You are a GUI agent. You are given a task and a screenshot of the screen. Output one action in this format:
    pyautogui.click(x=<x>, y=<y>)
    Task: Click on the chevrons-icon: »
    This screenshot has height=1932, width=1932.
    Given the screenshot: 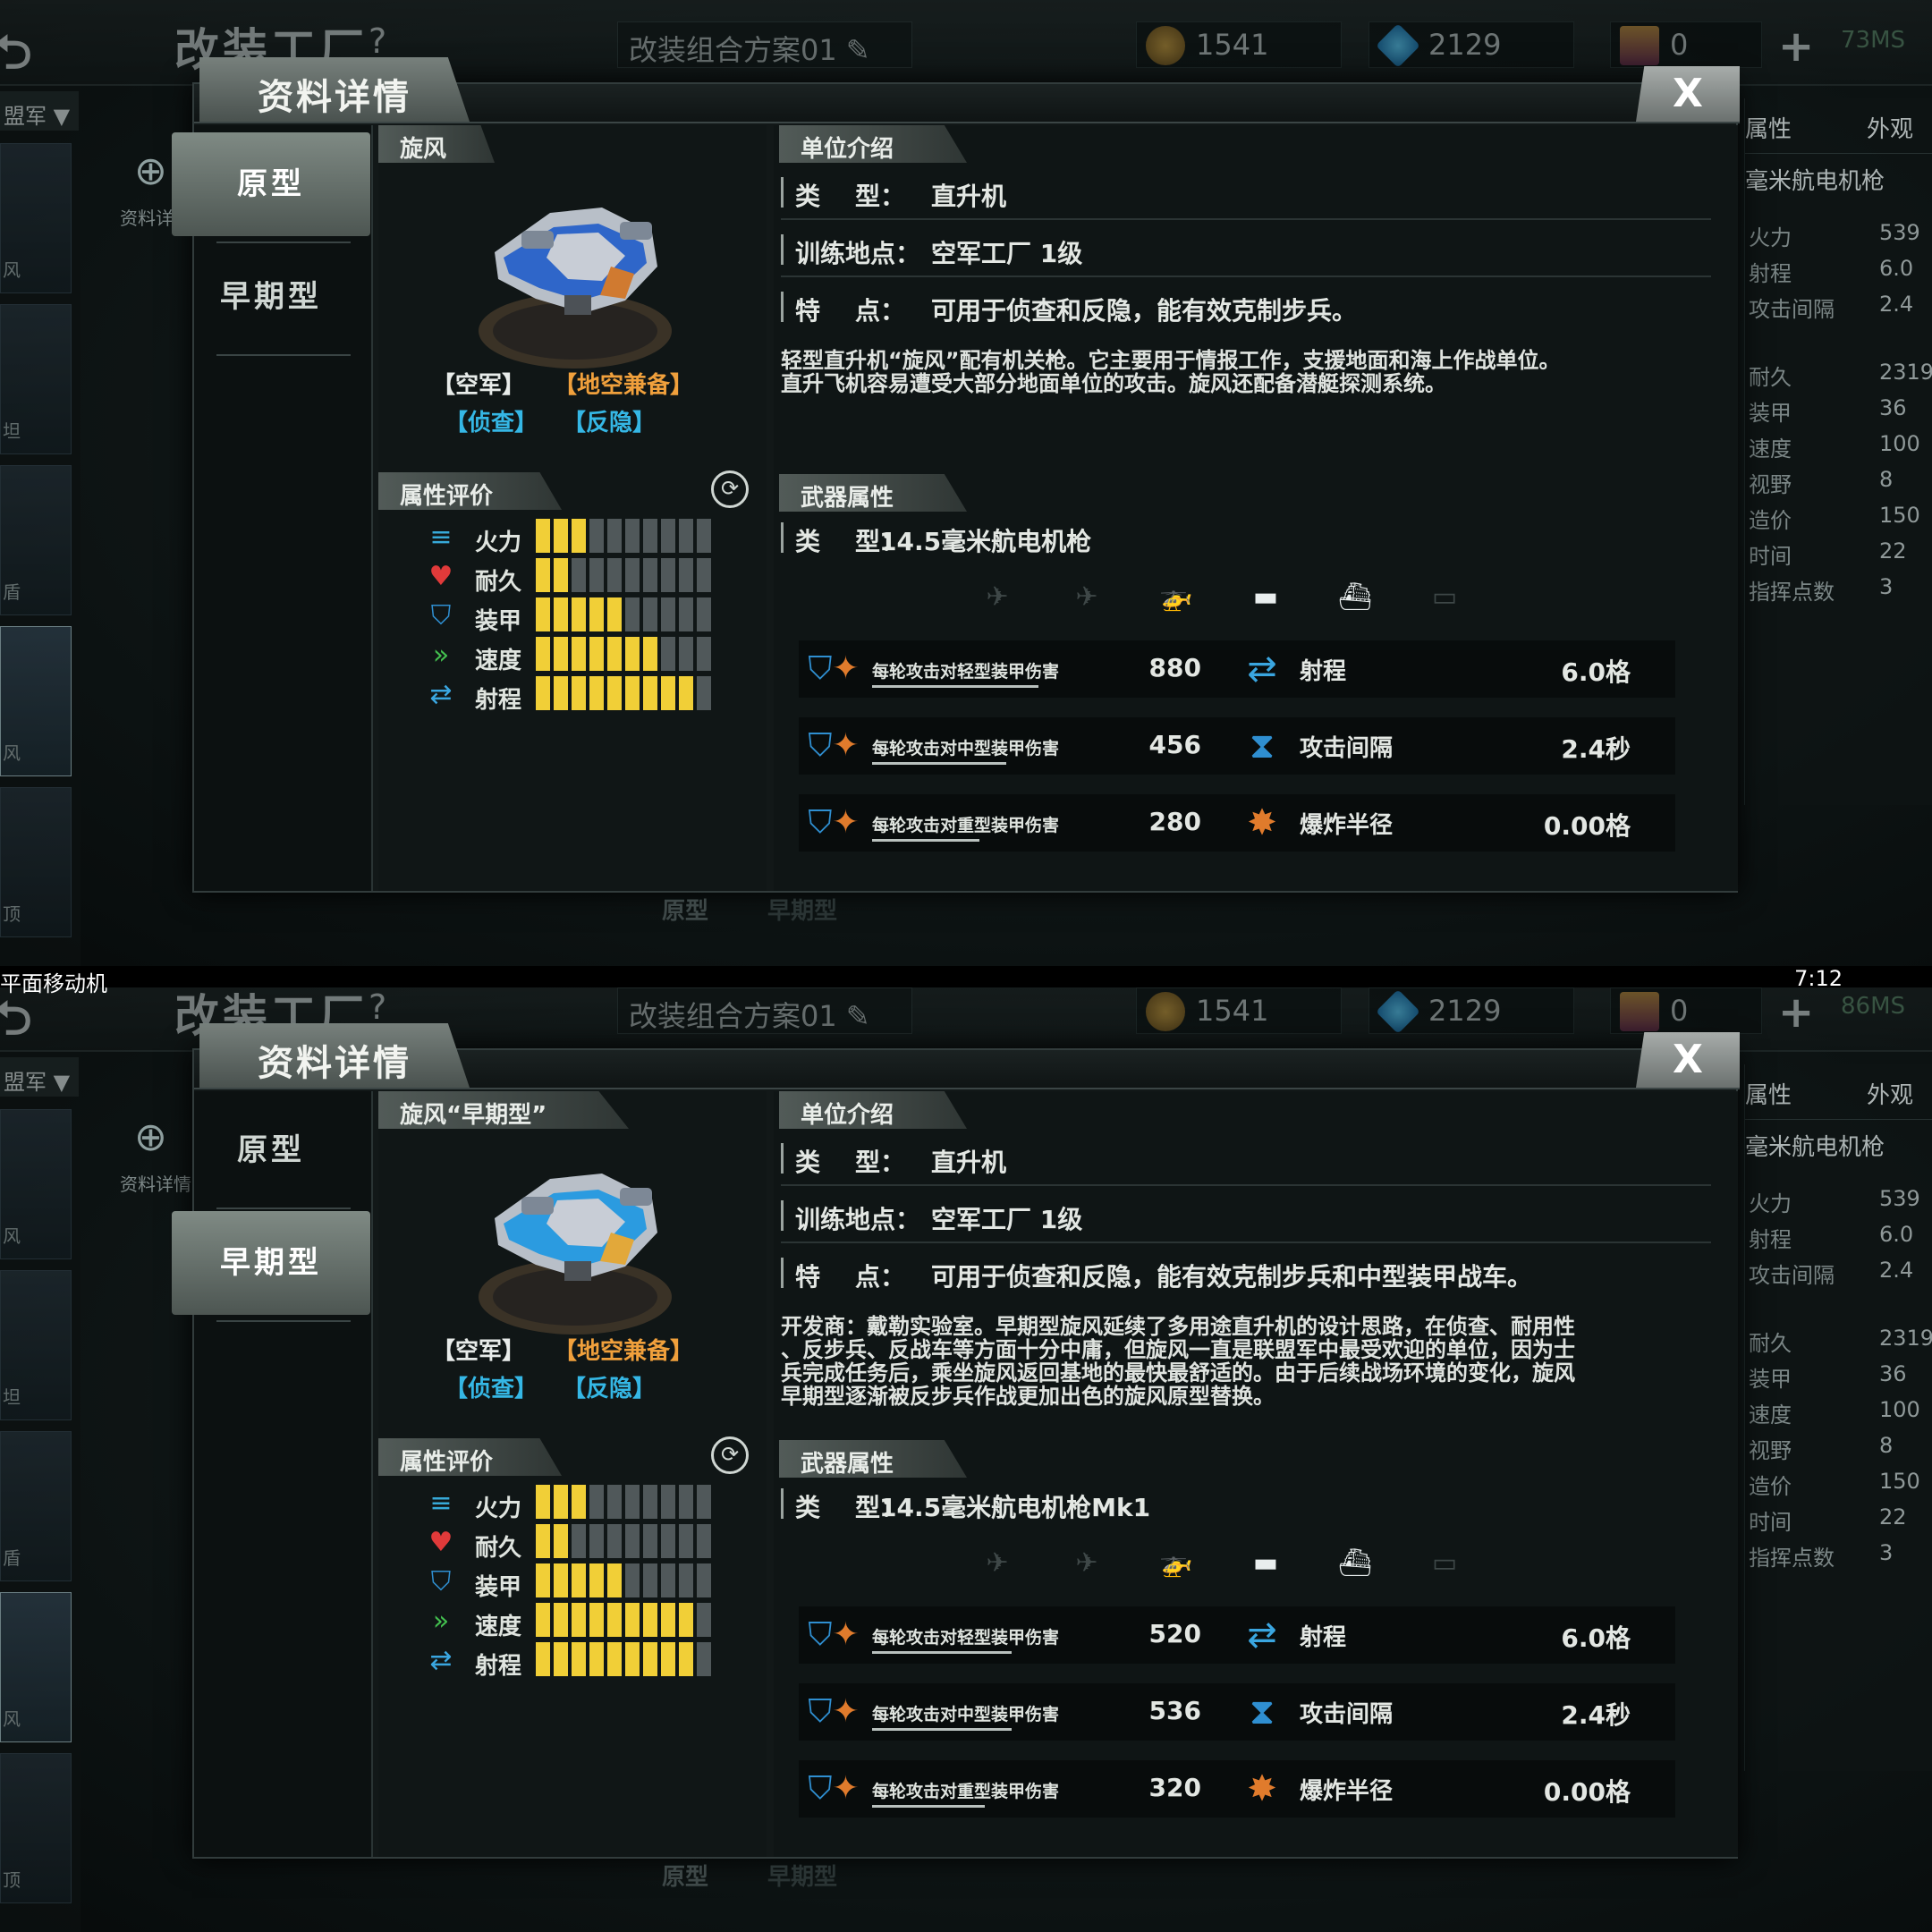 What is the action you would take?
    pyautogui.click(x=441, y=655)
    